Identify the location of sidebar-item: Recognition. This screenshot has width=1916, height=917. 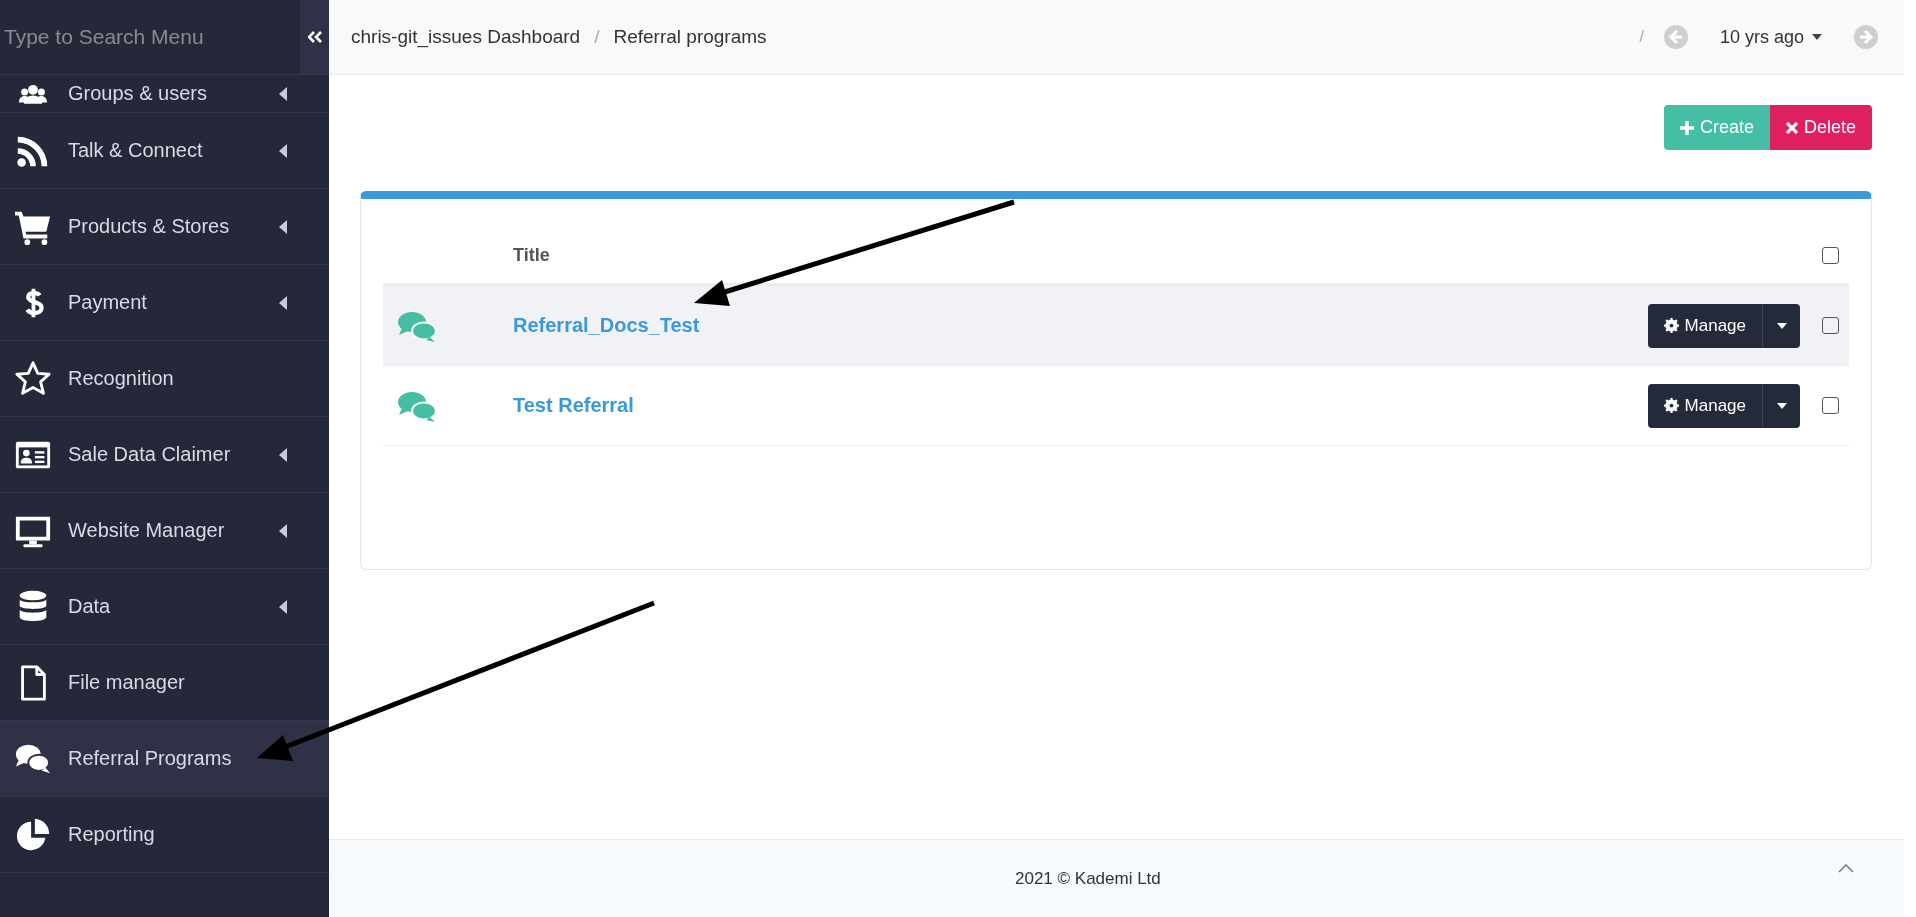
(164, 379).